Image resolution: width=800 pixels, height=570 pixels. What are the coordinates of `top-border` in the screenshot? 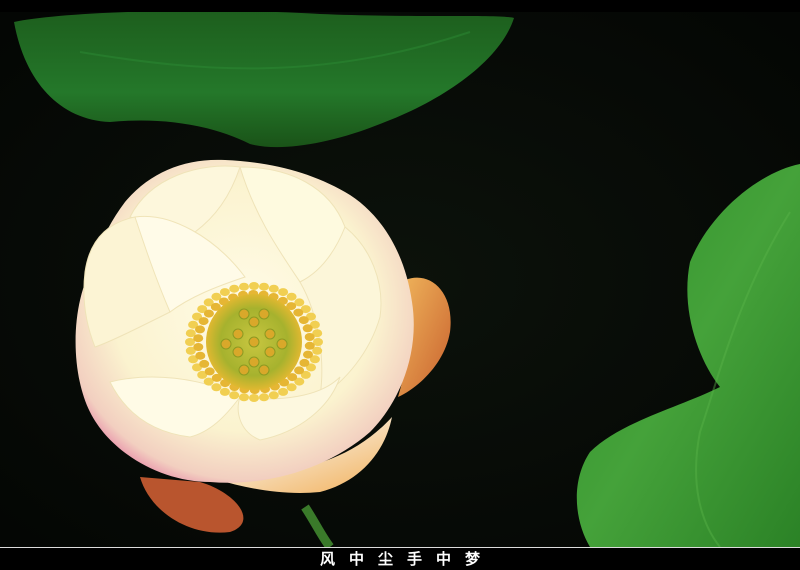 It's located at (400, 6).